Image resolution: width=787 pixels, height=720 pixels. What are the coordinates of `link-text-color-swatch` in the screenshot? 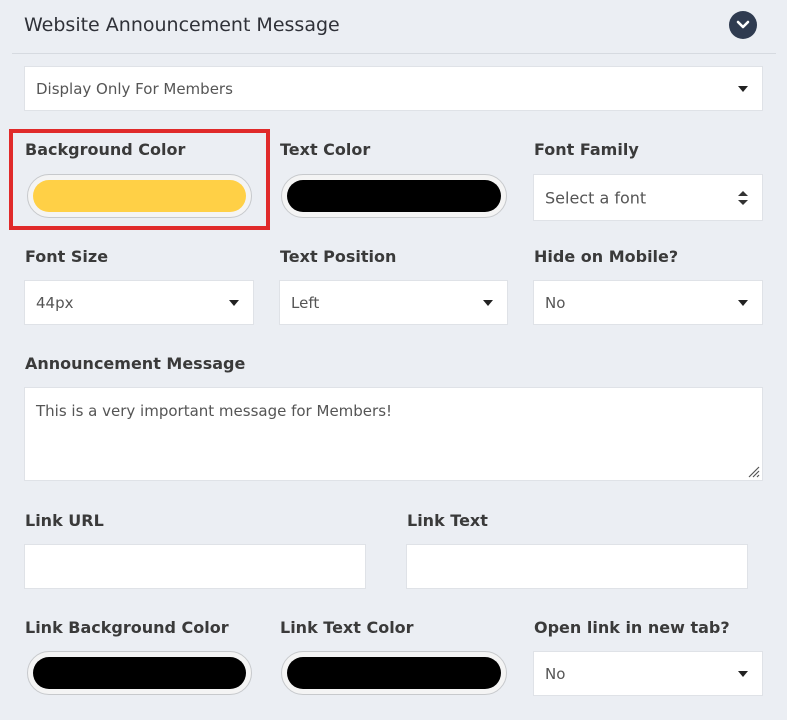 It's located at (394, 673).